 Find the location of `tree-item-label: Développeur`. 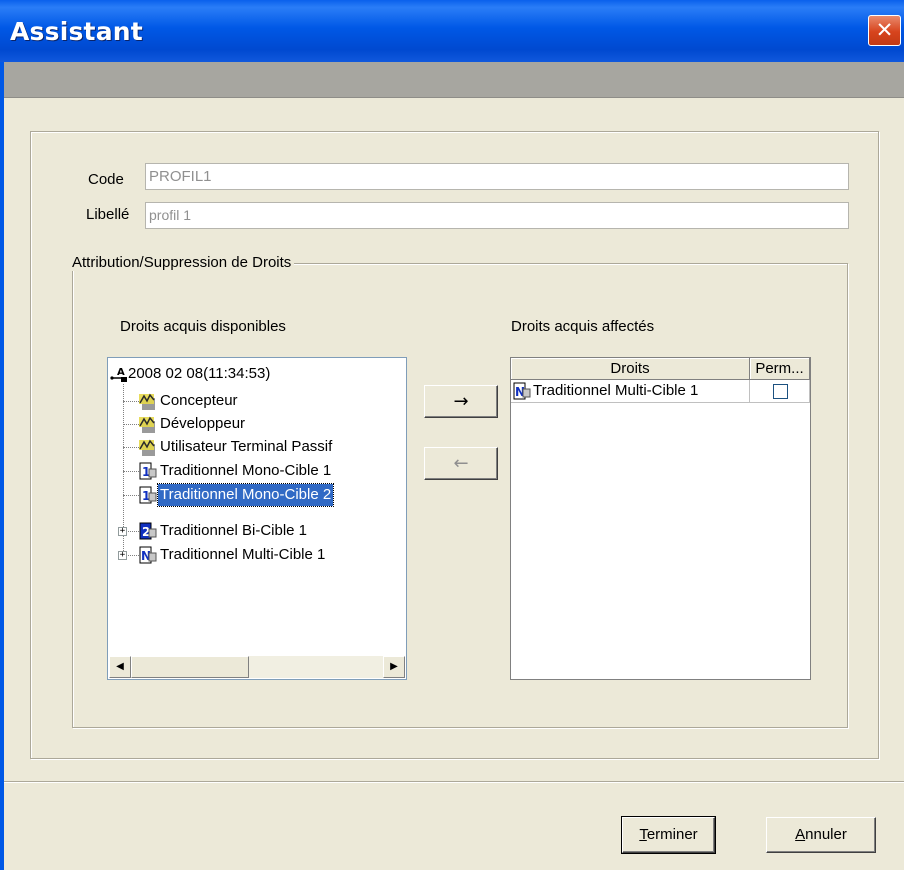

tree-item-label: Développeur is located at coordinates (203, 423).